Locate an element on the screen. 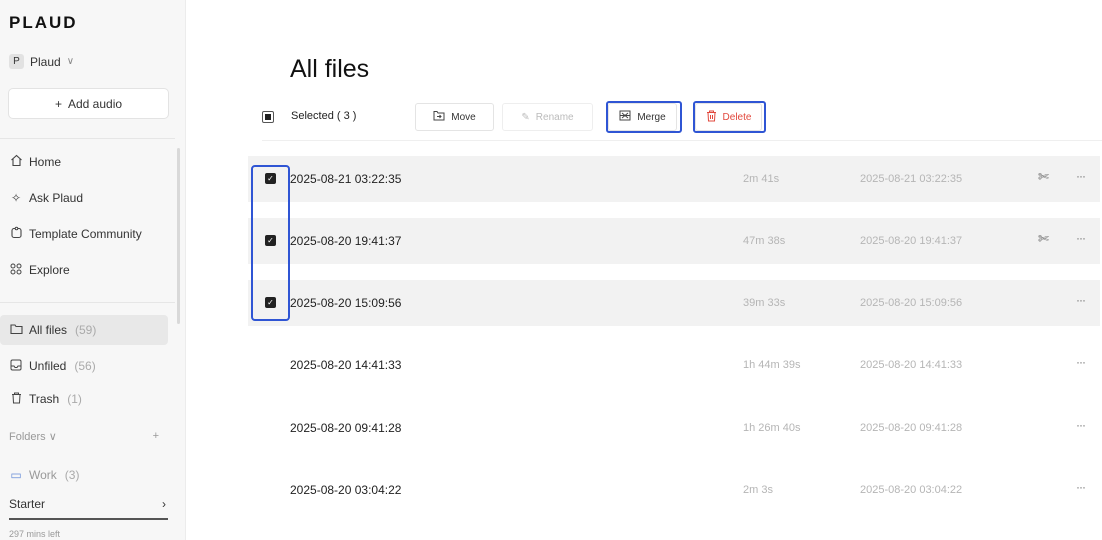  move-label: Move is located at coordinates (463, 117).